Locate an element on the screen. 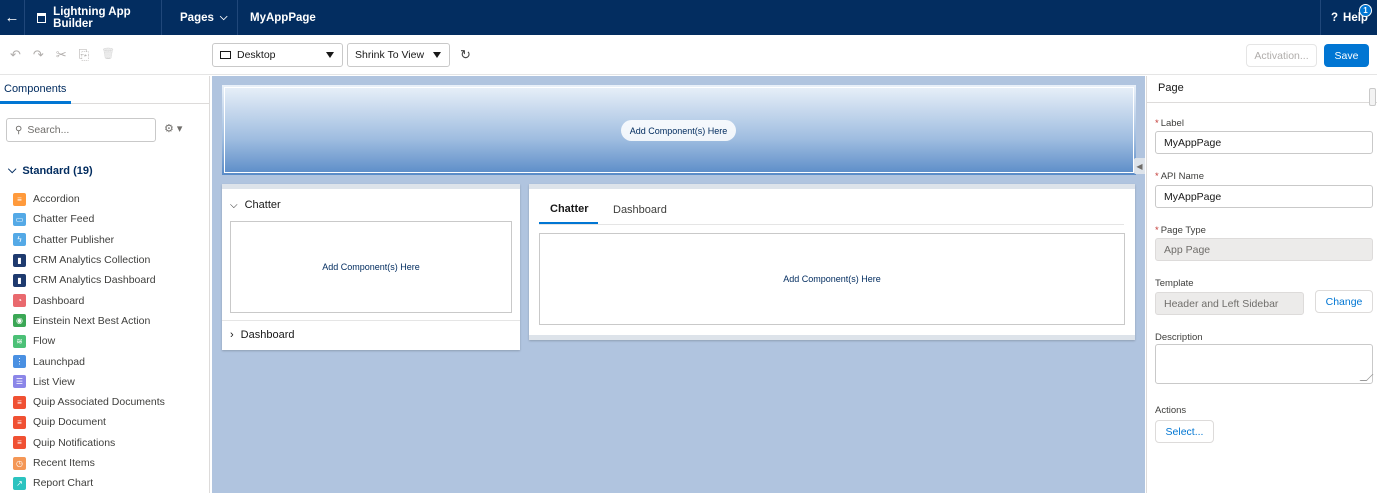  component-item: ▮ CRM Analytics Dashboard is located at coordinates (89, 280).